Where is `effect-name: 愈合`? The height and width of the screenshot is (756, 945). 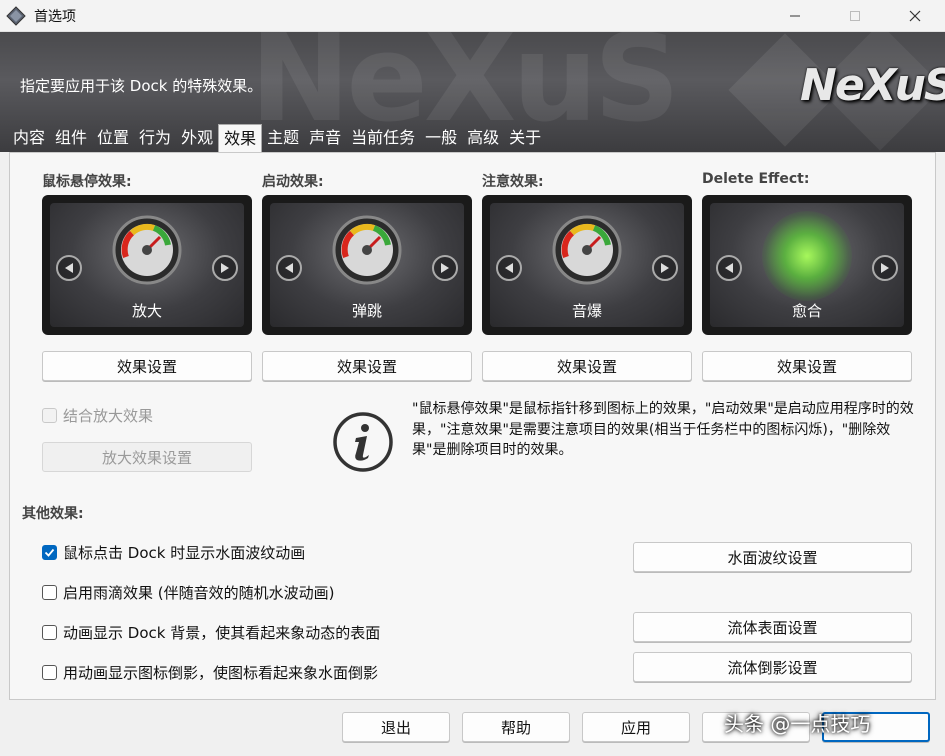 effect-name: 愈合 is located at coordinates (806, 311).